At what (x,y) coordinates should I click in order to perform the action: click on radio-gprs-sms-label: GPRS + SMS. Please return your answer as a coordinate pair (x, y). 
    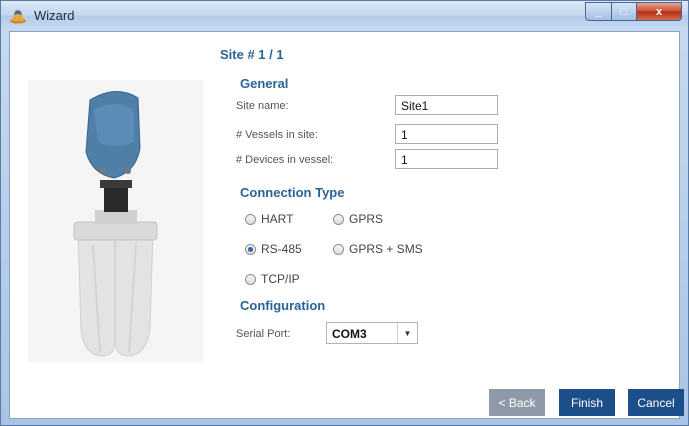
    Looking at the image, I should click on (386, 249).